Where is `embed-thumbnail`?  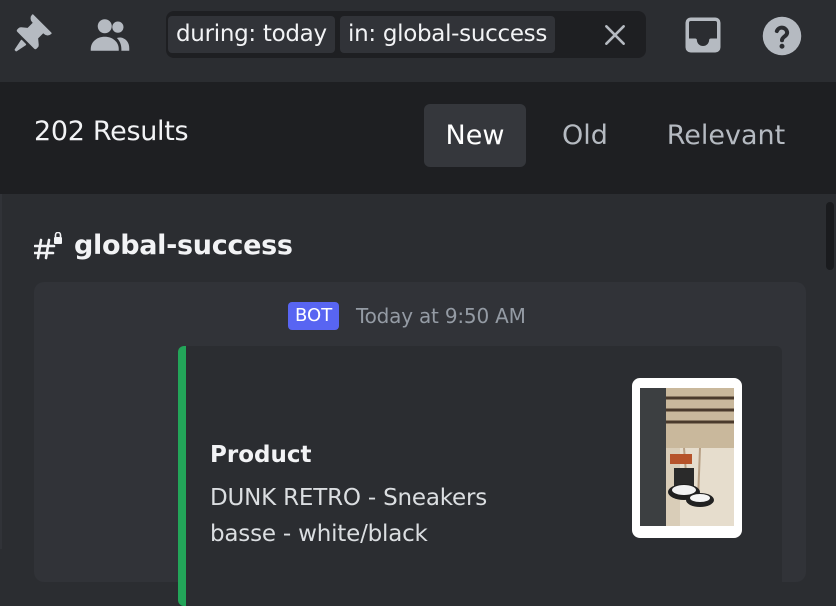
embed-thumbnail is located at coordinates (687, 458).